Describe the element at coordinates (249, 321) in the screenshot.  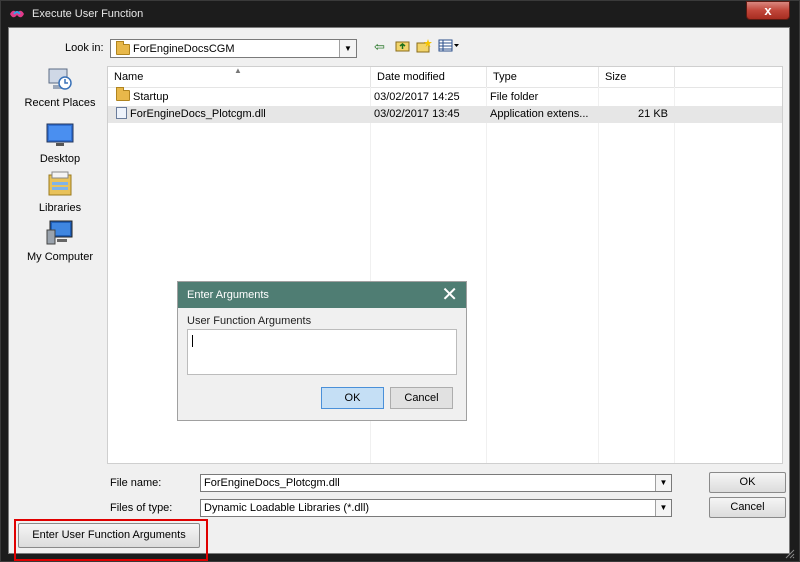
I see `user-function-arguments-label: User Function Arguments` at that location.